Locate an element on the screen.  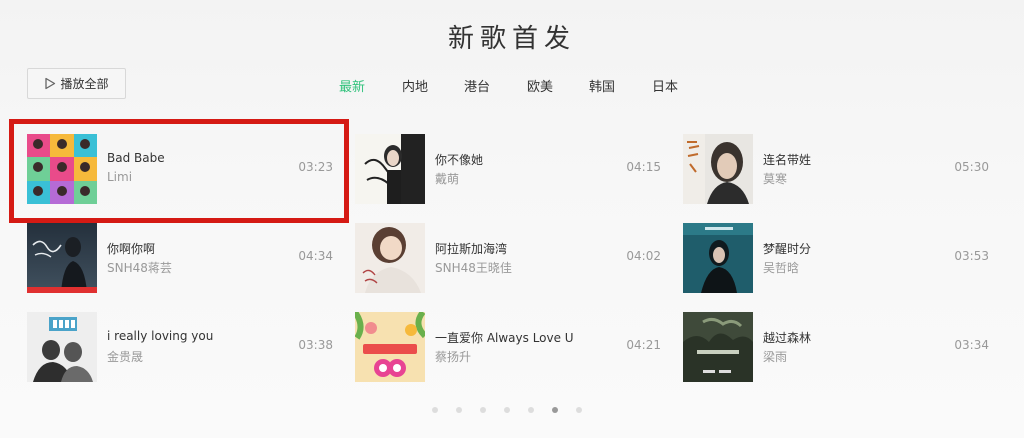
tab-hk-tw: 港台 is located at coordinates (477, 85).